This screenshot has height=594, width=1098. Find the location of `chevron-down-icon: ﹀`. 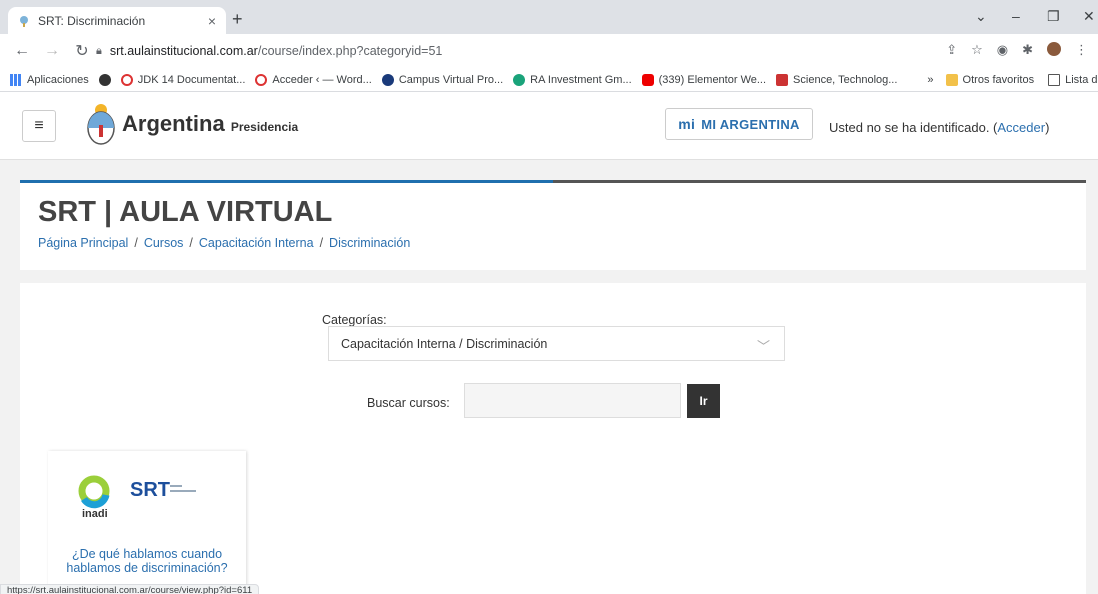

chevron-down-icon: ﹀ is located at coordinates (763, 346).